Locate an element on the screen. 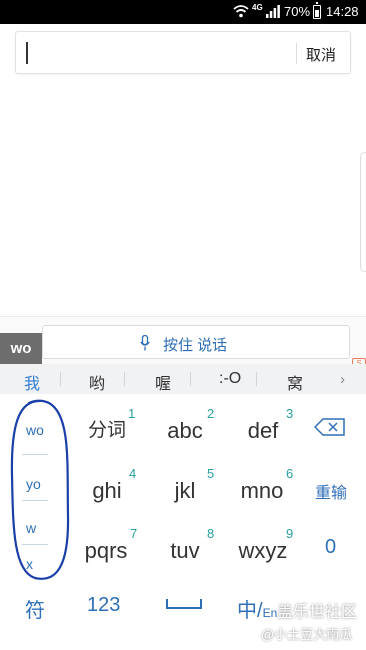 The height and width of the screenshot is (650, 366). key-label: pqrs is located at coordinates (106, 550).